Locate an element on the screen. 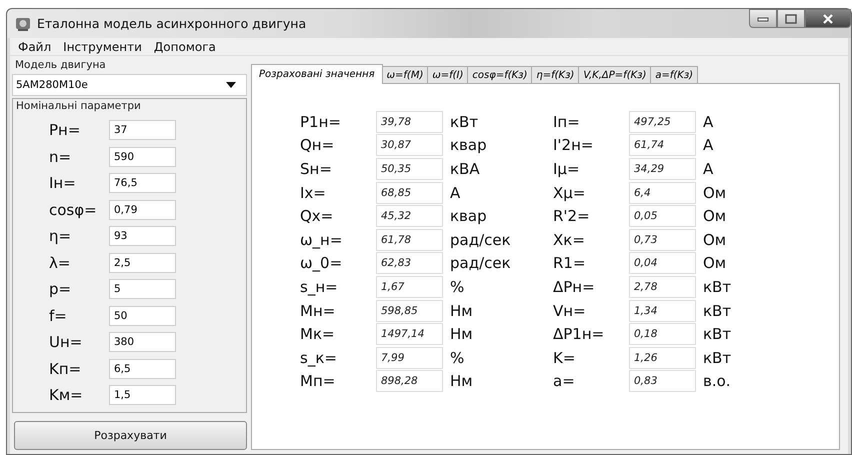 The height and width of the screenshot is (455, 852). tab: η=f(Kз) is located at coordinates (555, 75).